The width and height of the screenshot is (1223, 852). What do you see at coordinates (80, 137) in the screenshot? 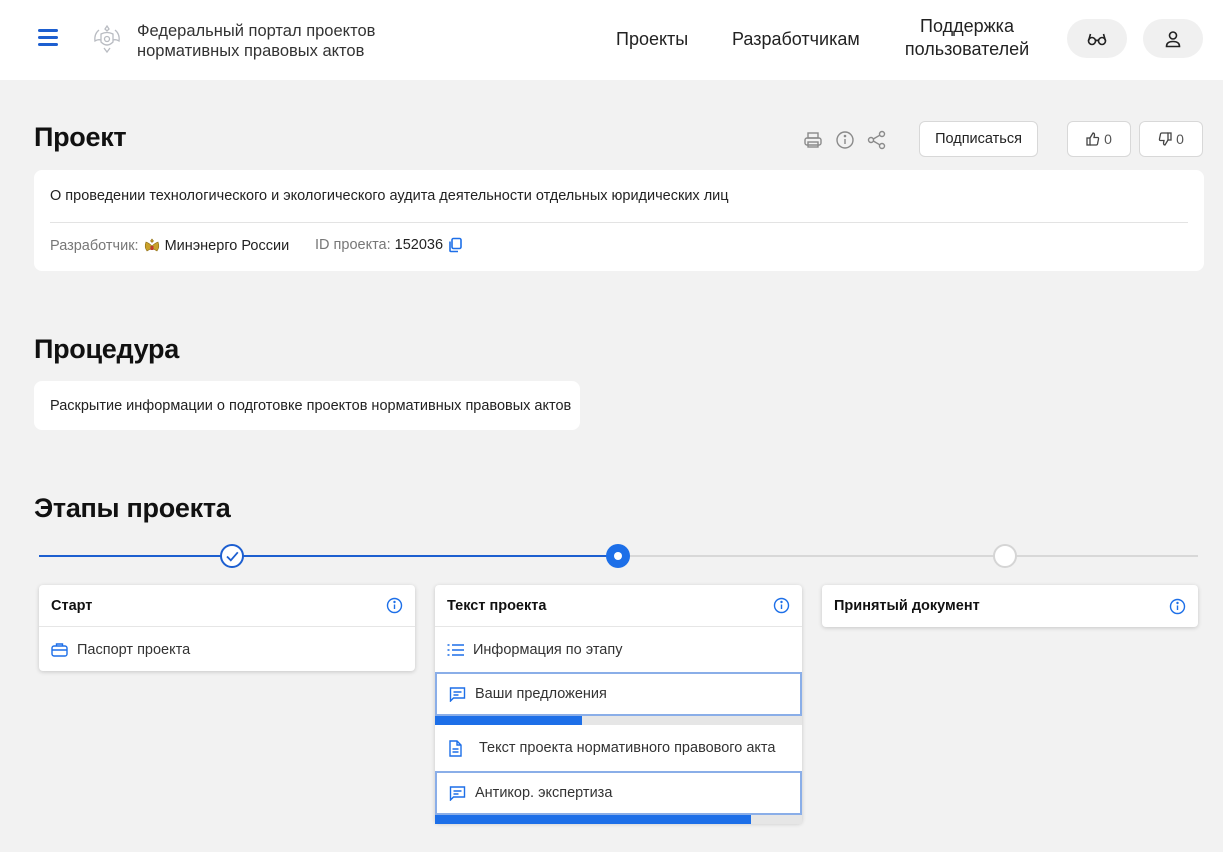
I see `project-heading: Проект` at bounding box center [80, 137].